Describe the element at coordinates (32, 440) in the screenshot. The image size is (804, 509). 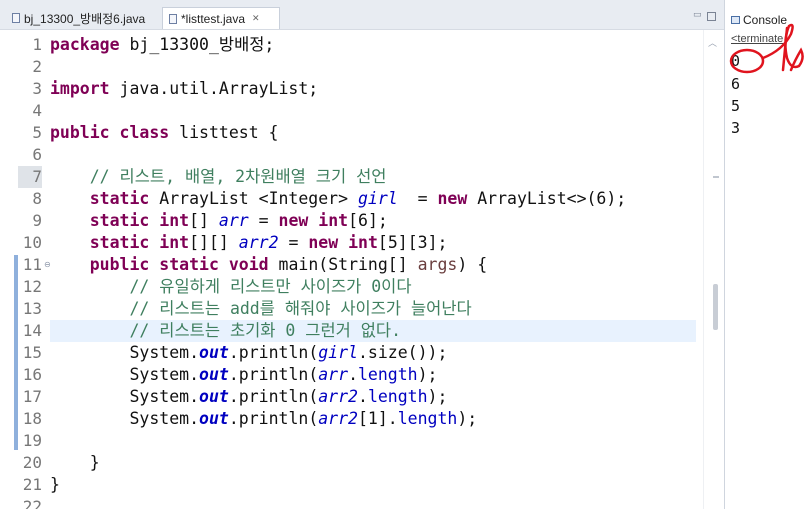
I see `line-number: 19` at that location.